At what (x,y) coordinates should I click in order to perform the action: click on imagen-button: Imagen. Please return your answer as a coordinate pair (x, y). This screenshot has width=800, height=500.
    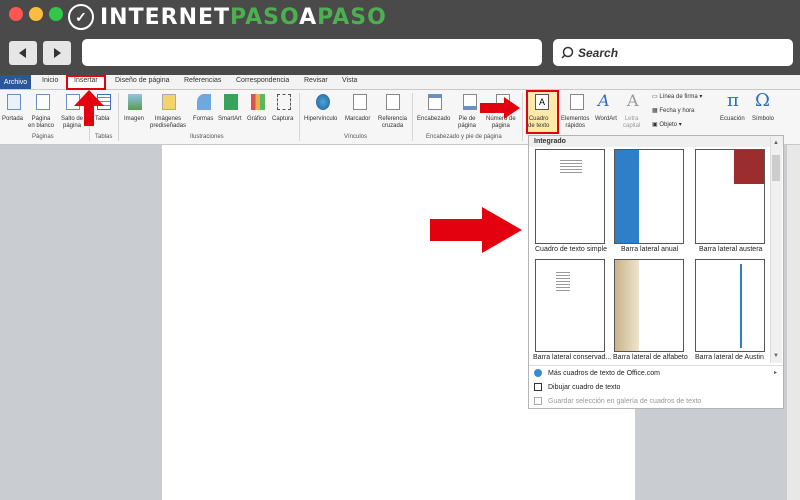
    Looking at the image, I should click on (134, 119).